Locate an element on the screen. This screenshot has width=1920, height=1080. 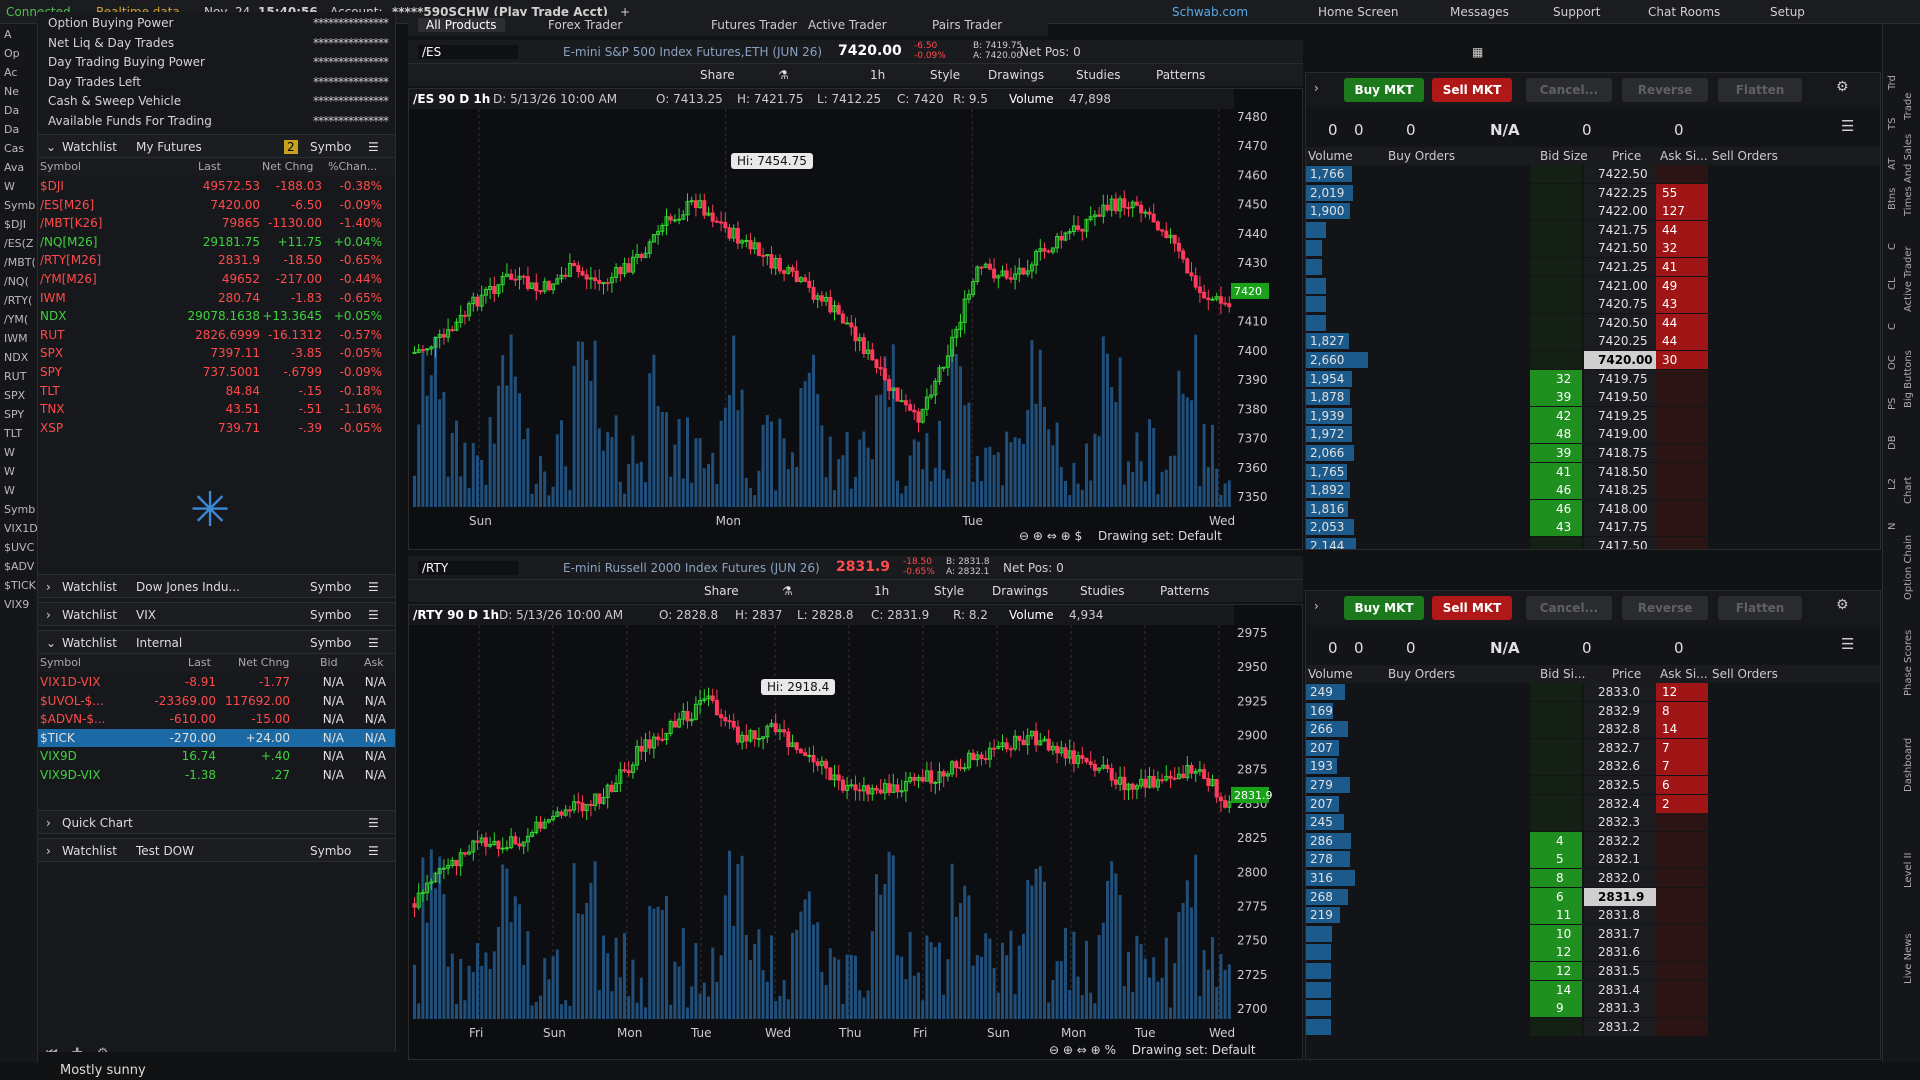
ladder-row: 2,066 39 7418.75 is located at coordinates (1593, 453).